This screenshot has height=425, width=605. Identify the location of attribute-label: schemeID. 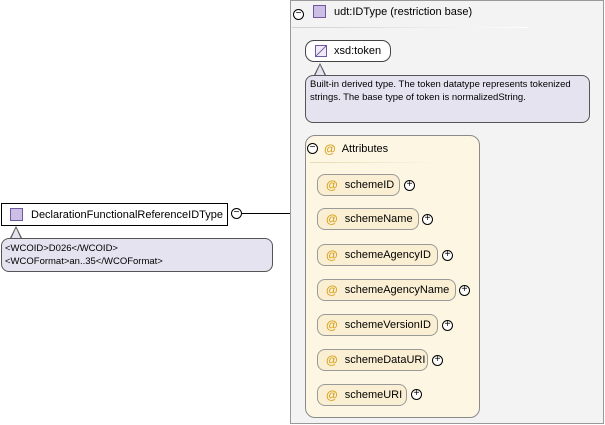
(369, 185).